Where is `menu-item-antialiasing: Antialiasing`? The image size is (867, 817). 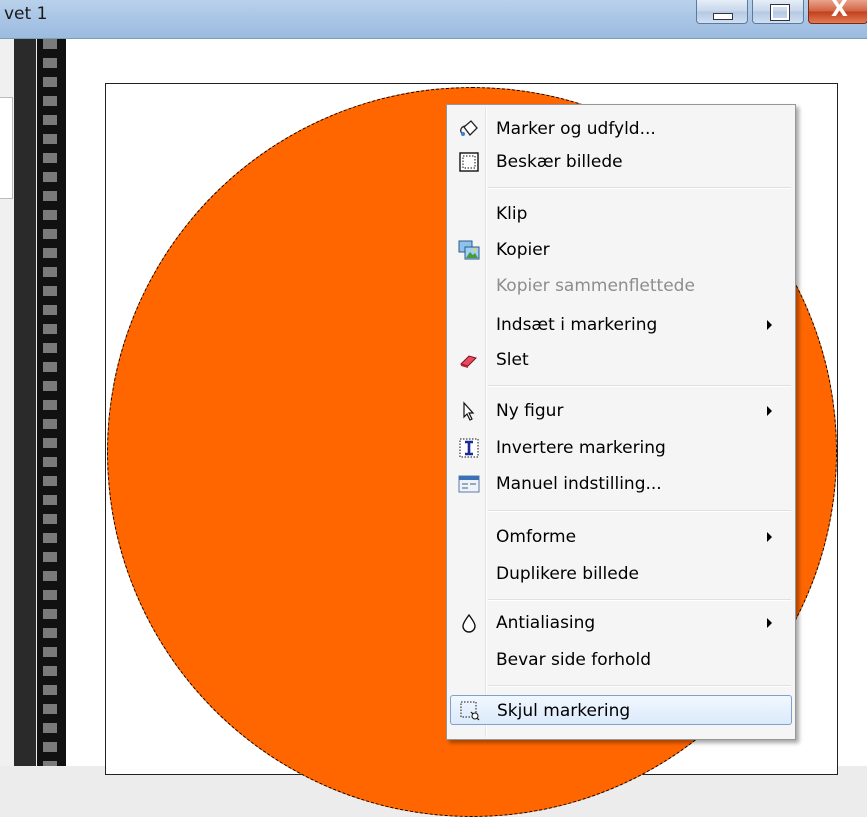 menu-item-antialiasing: Antialiasing is located at coordinates (621, 623).